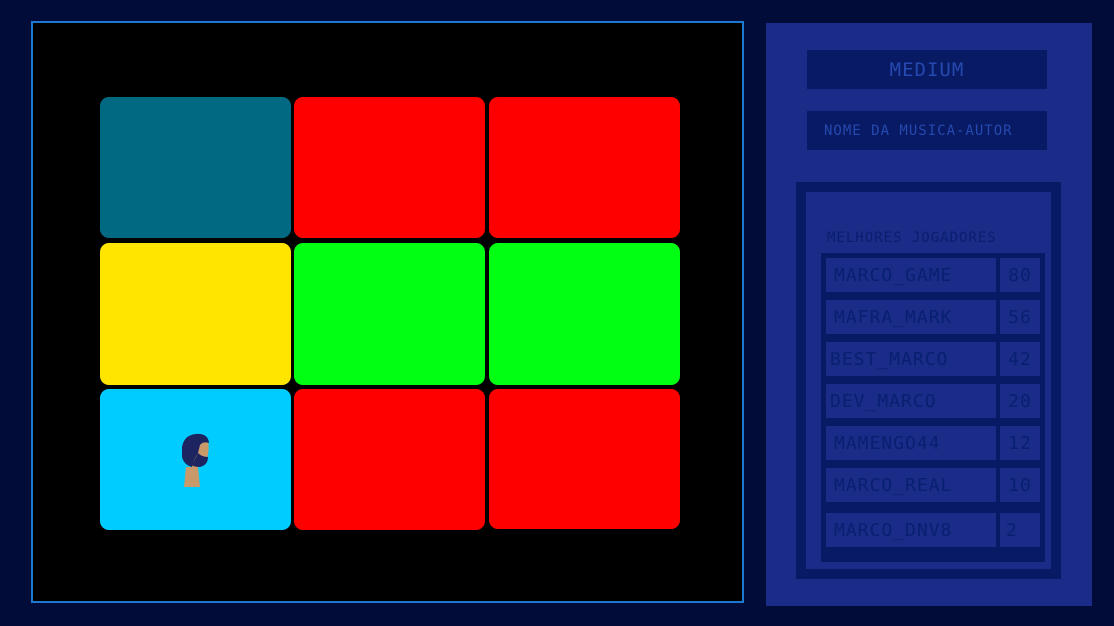  What do you see at coordinates (911, 485) in the screenshot?
I see `player-name: MARCO_REAL` at bounding box center [911, 485].